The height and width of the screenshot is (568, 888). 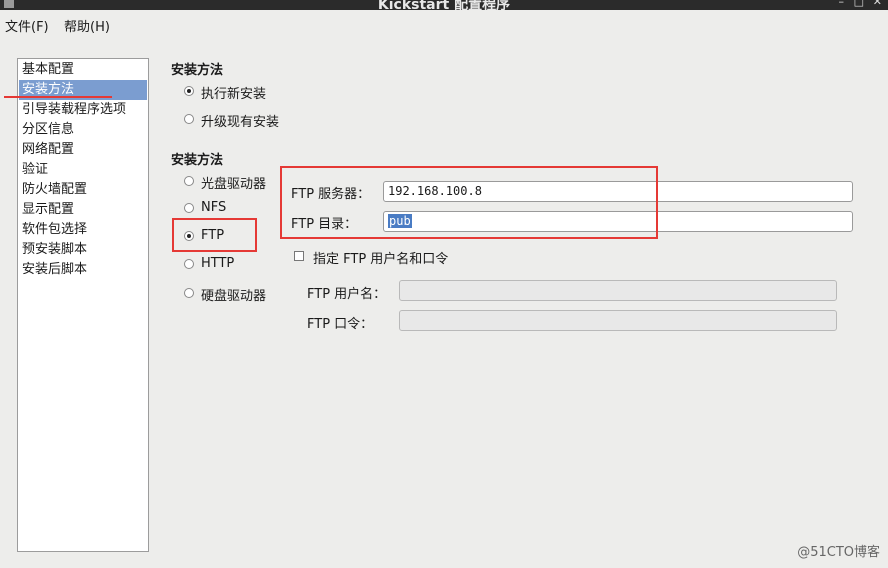 What do you see at coordinates (217, 263) in the screenshot?
I see `radio-http-label: HTTP` at bounding box center [217, 263].